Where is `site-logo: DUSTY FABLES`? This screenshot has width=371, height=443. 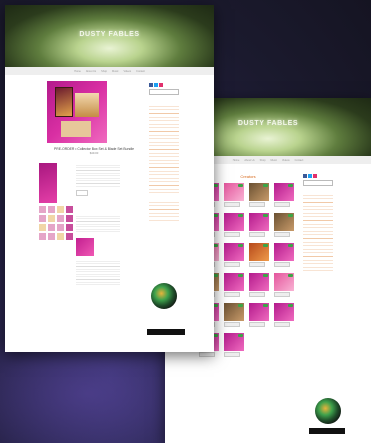
site-logo: DUSTY FABLES is located at coordinates (109, 34).